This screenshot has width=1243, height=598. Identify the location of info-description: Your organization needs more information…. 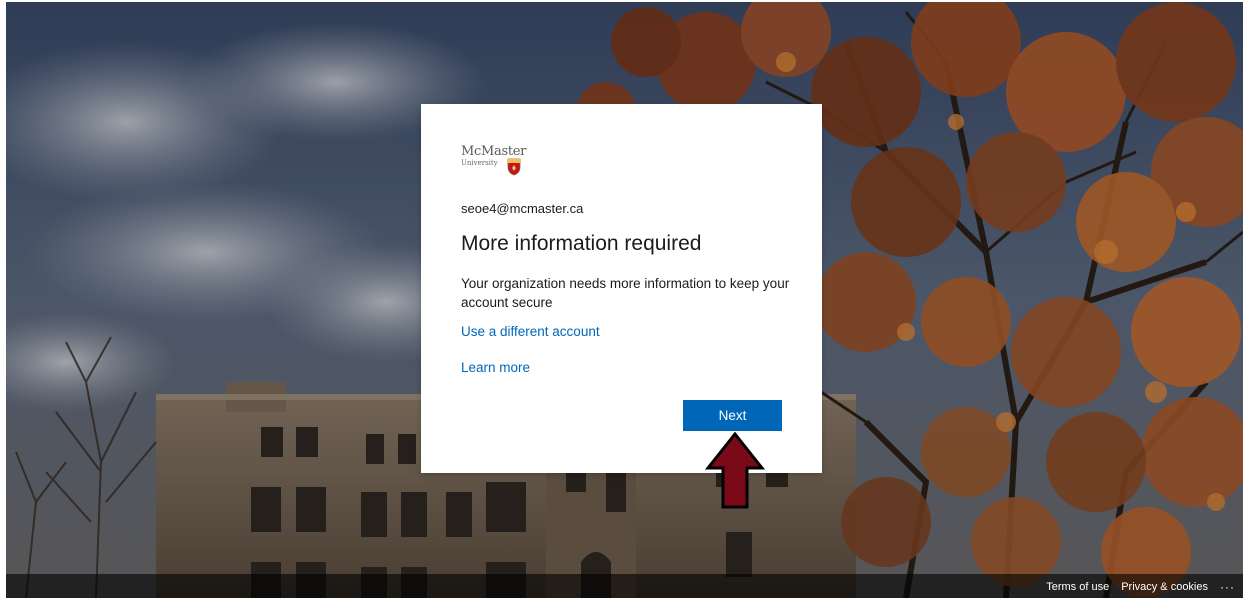
(625, 293).